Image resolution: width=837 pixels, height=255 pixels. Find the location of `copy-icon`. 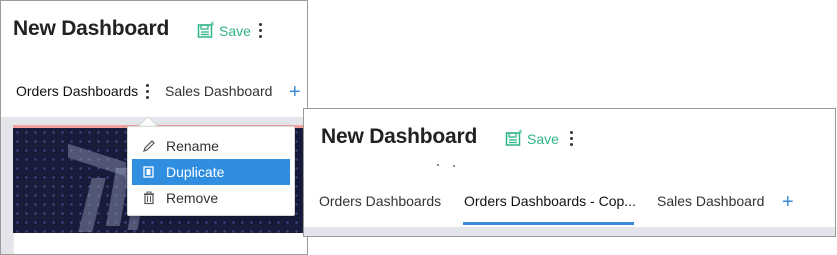

copy-icon is located at coordinates (149, 172).